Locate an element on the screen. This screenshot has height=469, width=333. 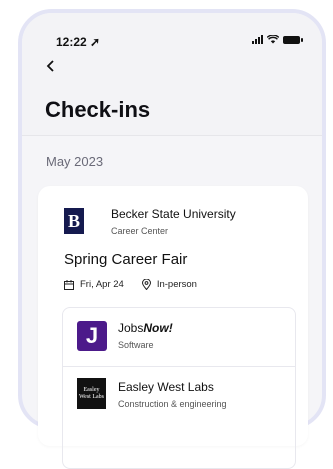
calendar-icon is located at coordinates (69, 284).